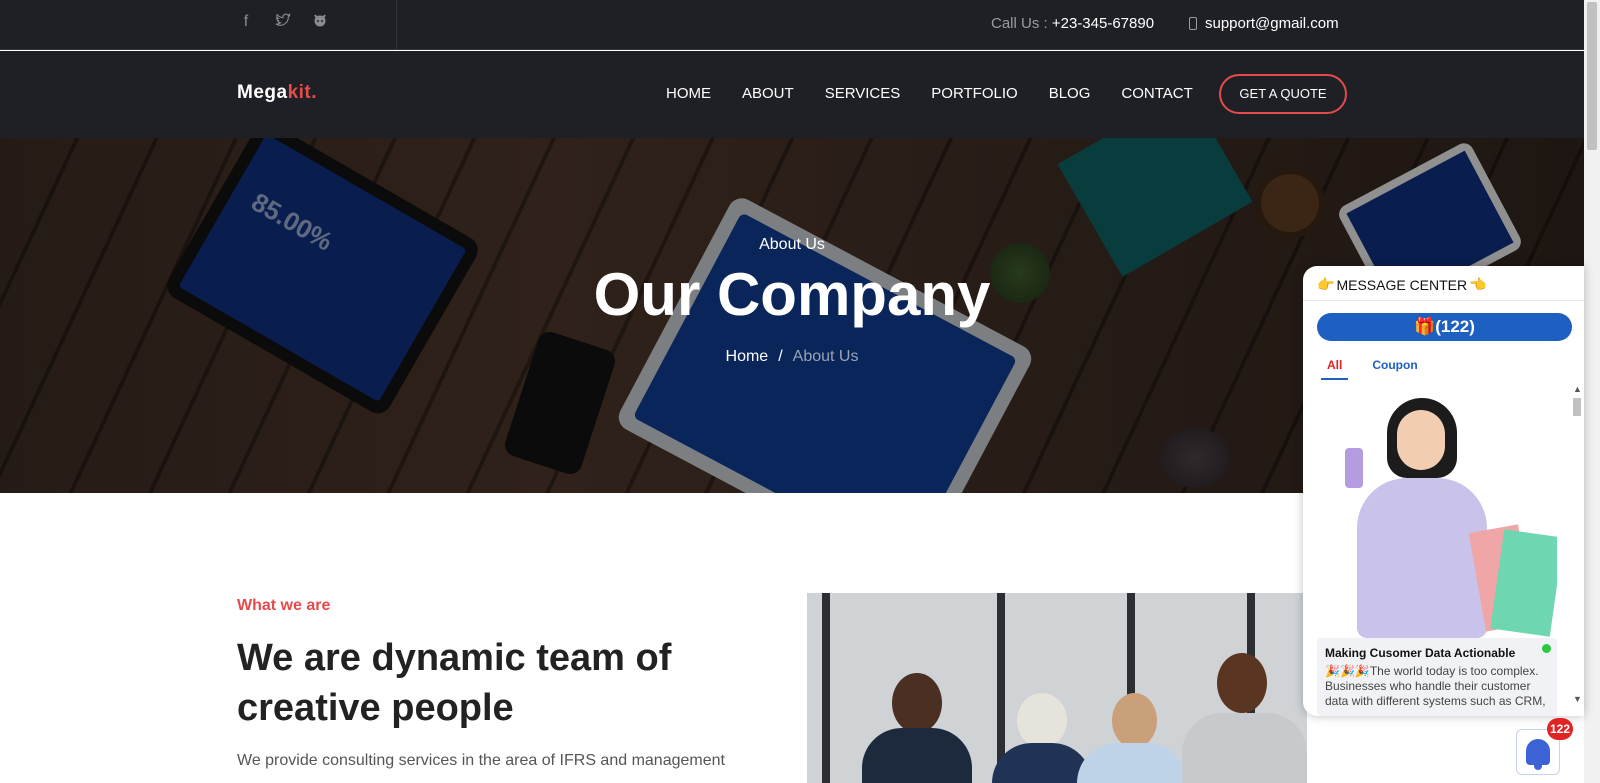 The width and height of the screenshot is (1600, 783). What do you see at coordinates (768, 93) in the screenshot?
I see `nav-about: ABOUT` at bounding box center [768, 93].